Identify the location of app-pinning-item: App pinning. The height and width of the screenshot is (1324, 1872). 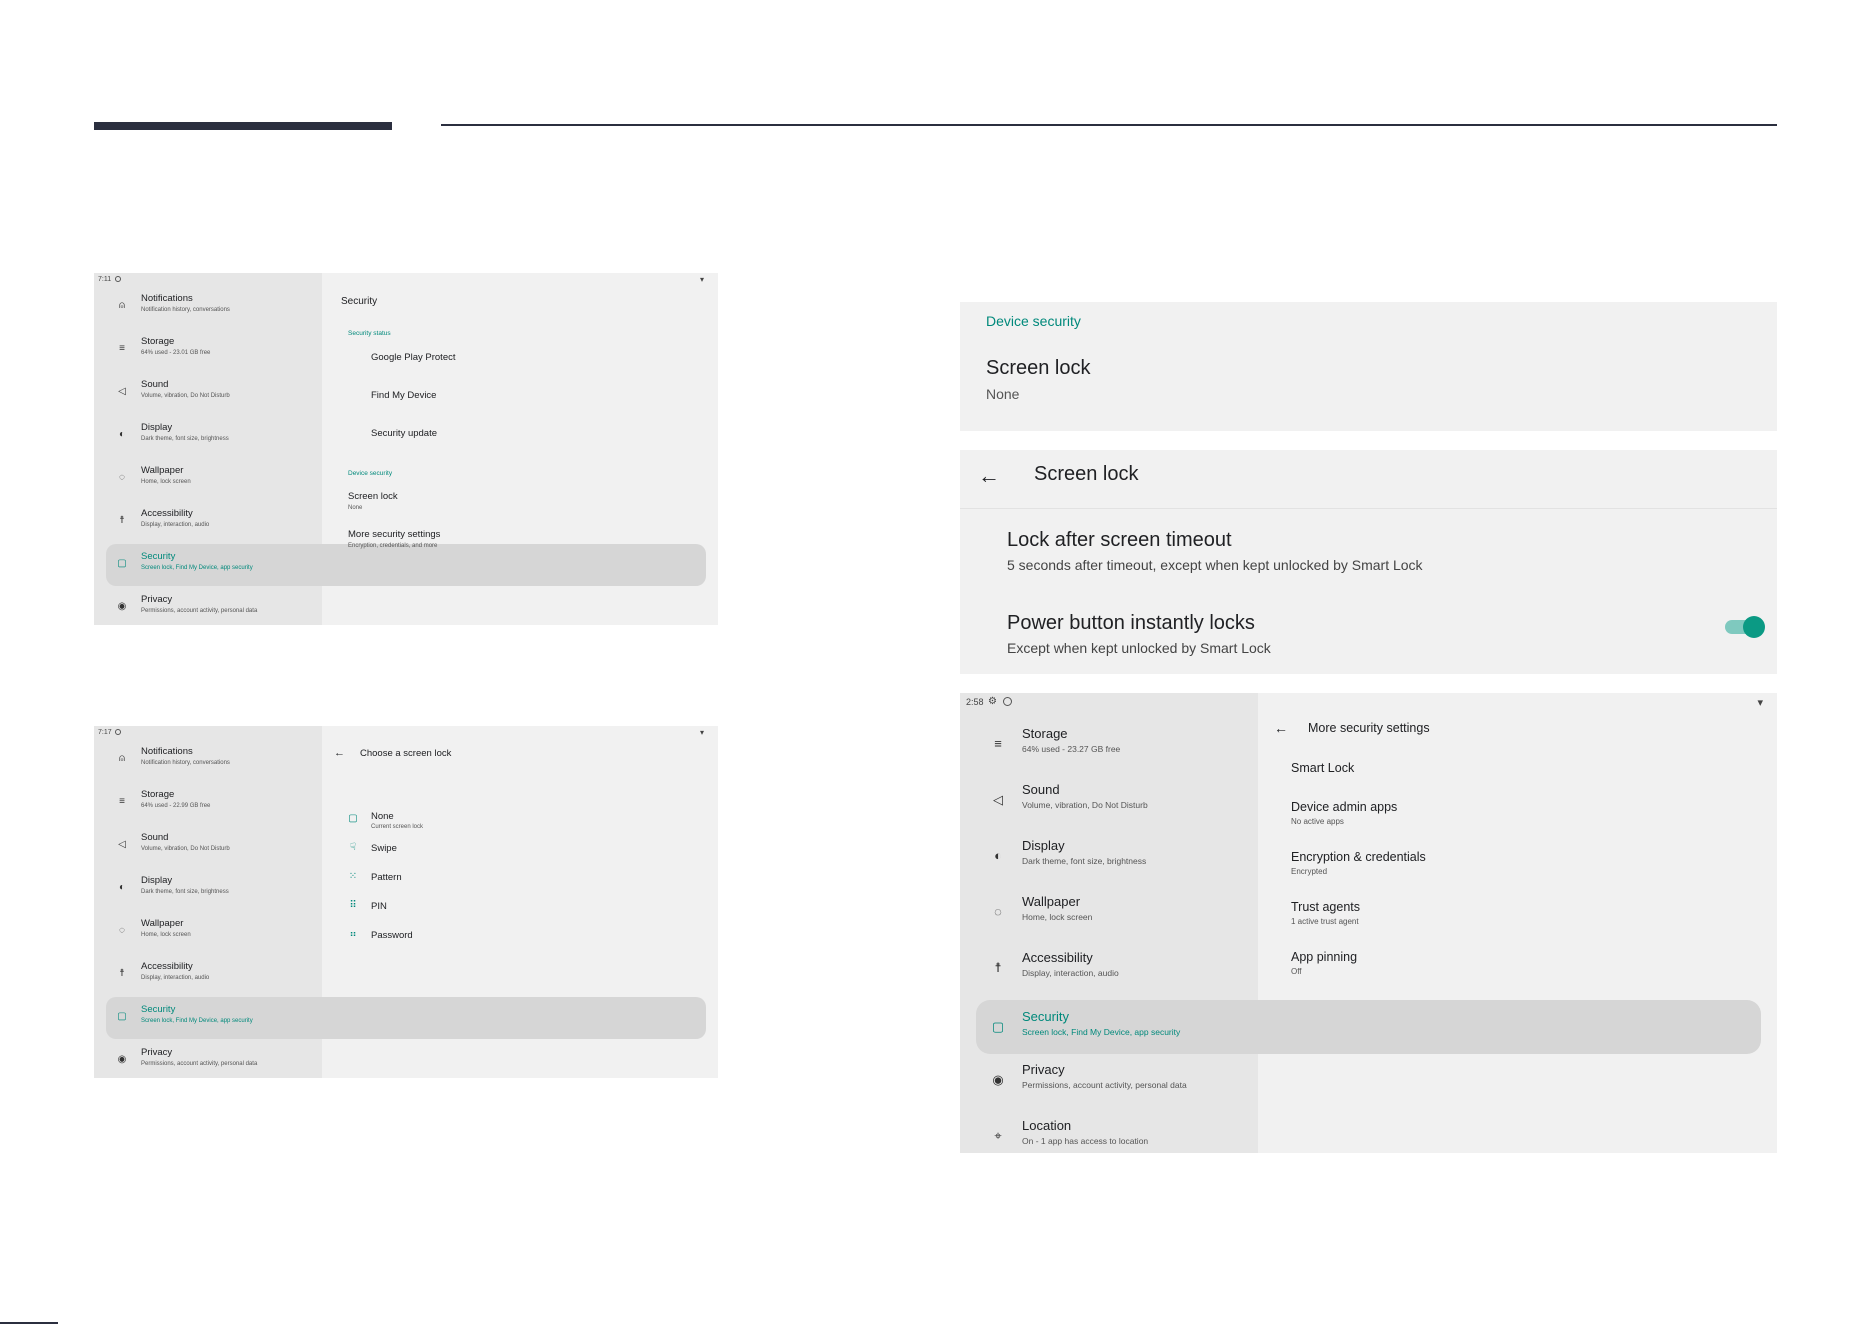
(1324, 957).